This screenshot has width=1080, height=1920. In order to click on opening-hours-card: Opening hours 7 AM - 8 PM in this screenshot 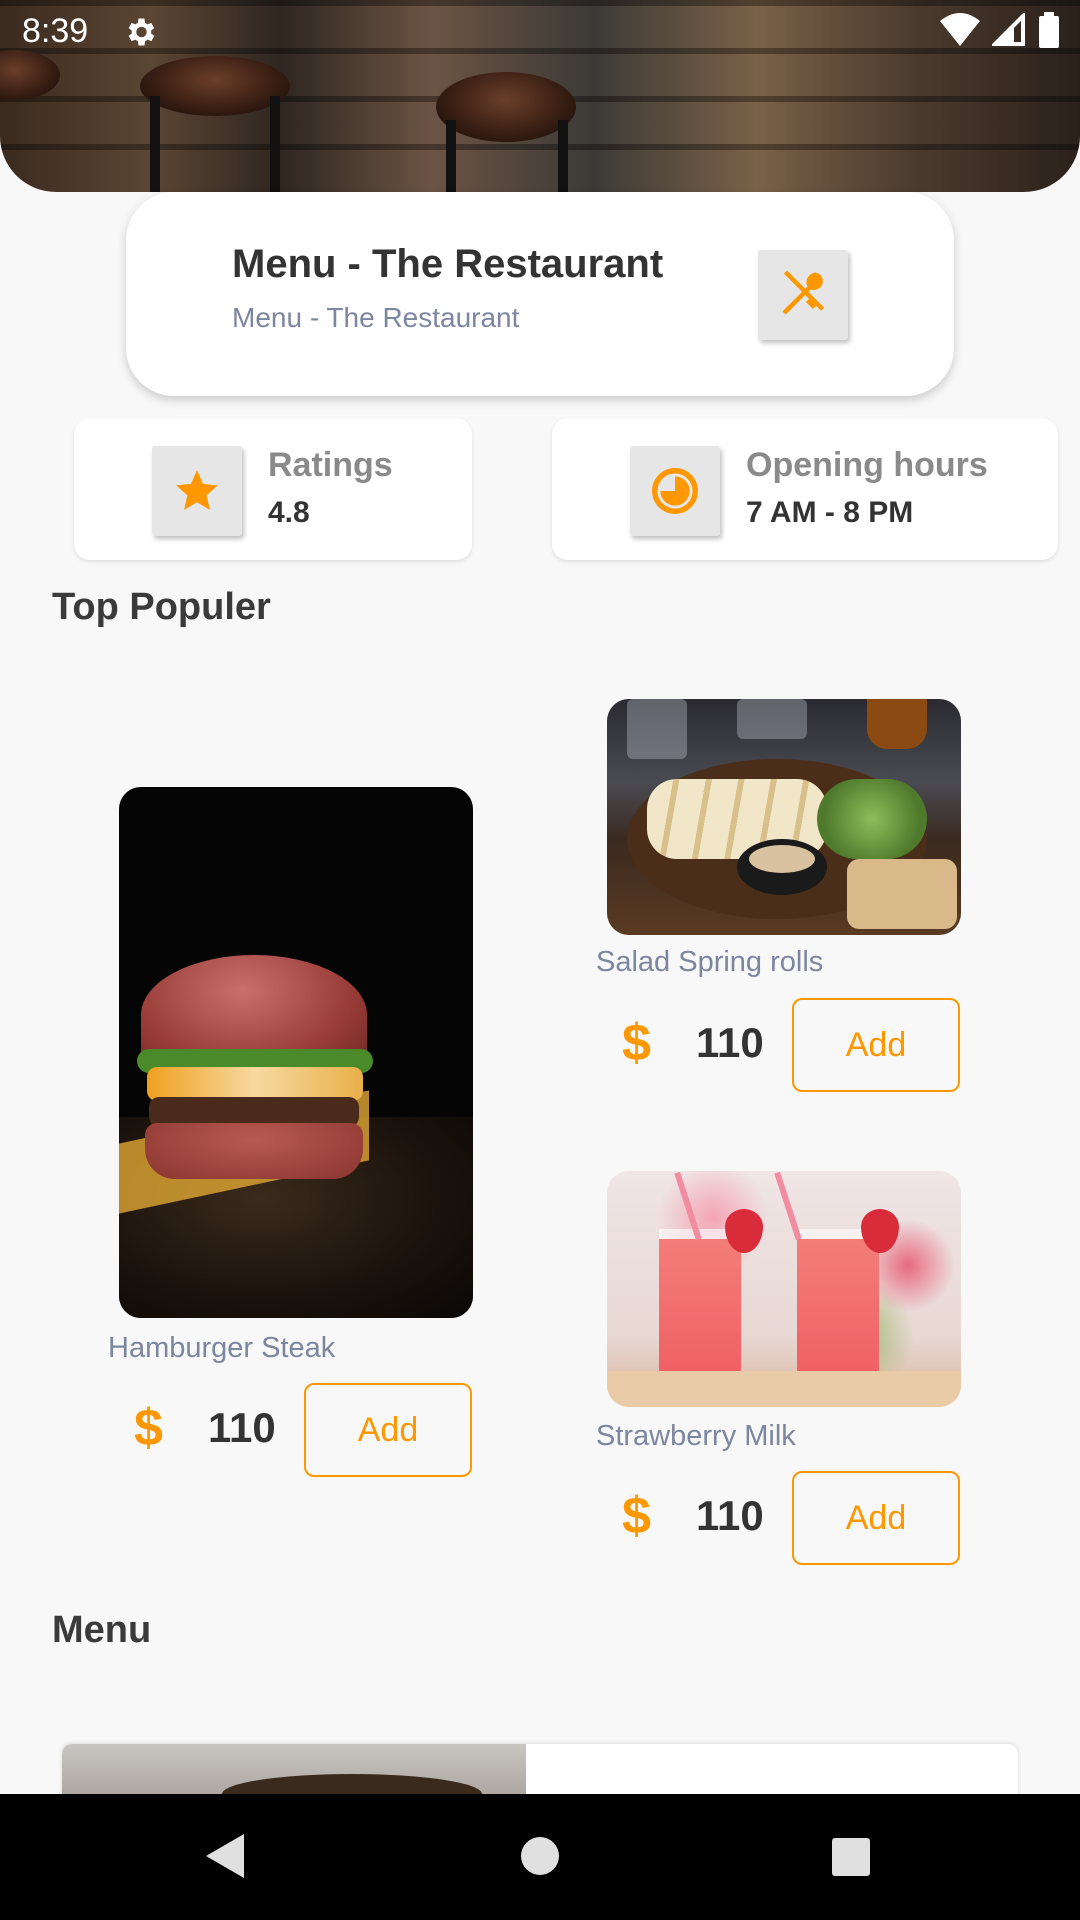, I will do `click(805, 489)`.